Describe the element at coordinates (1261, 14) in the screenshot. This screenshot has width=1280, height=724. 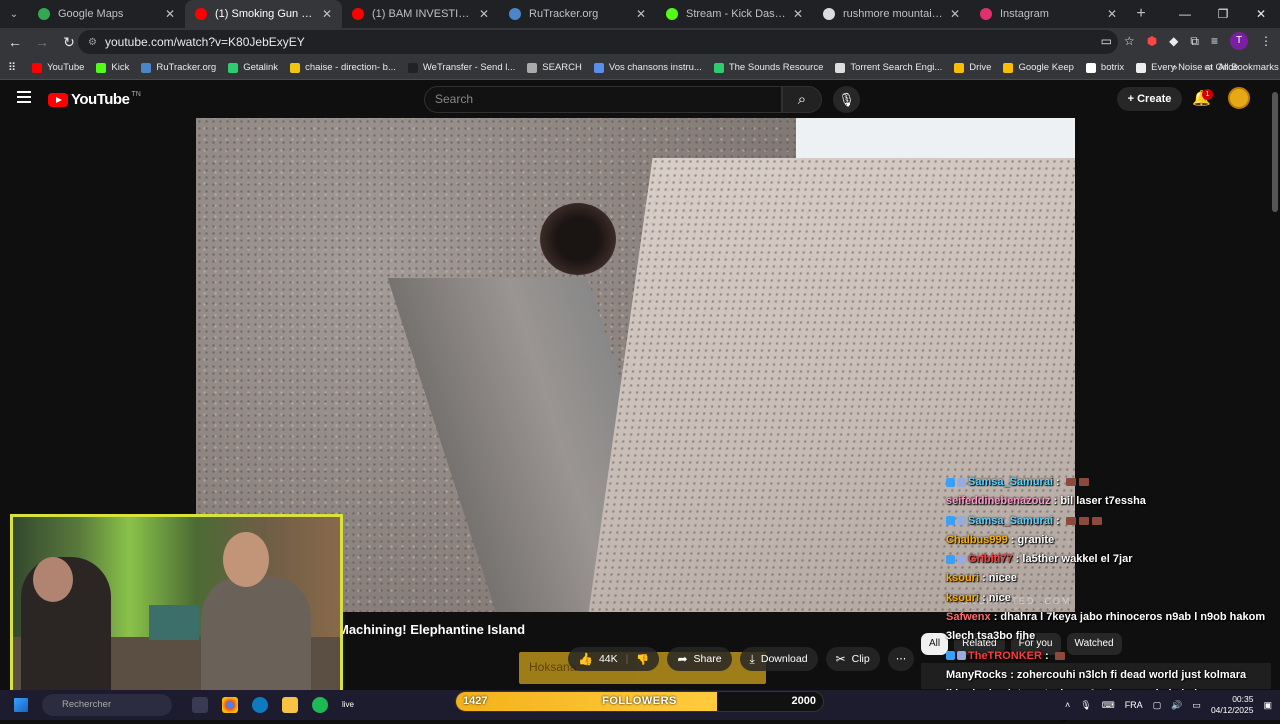
I see `close-window-button: ✕` at that location.